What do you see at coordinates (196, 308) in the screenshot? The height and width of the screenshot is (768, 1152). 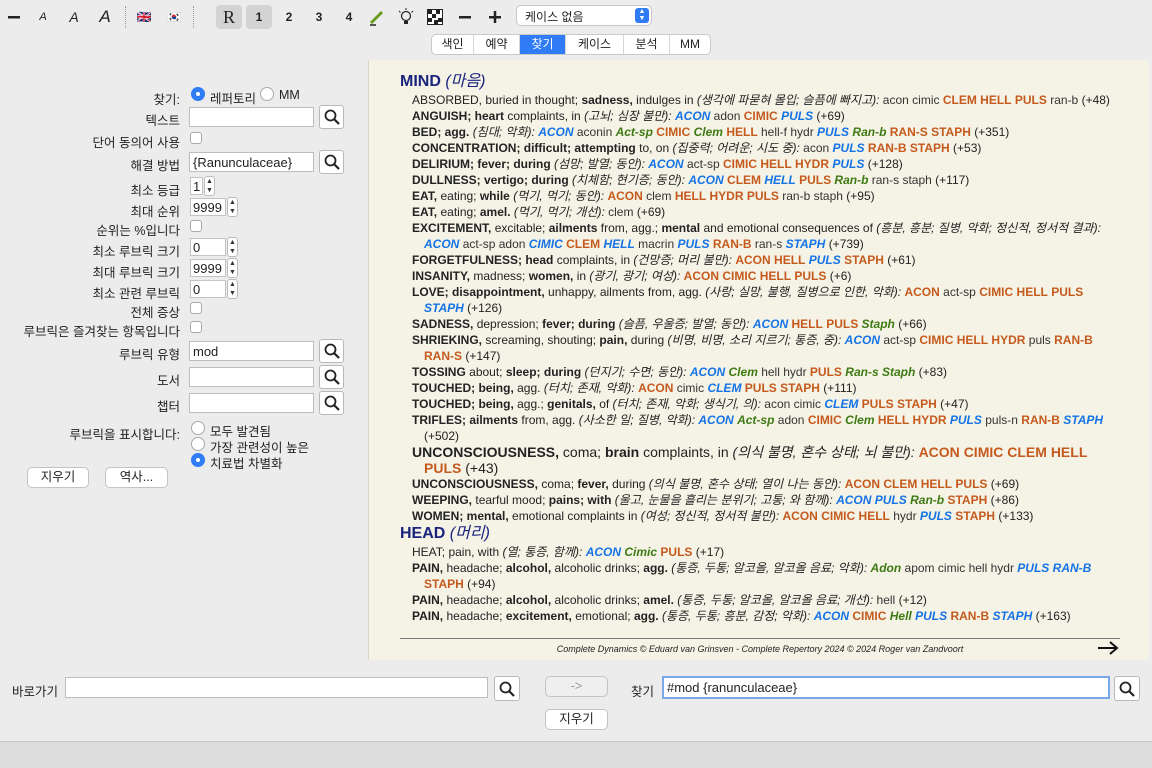 I see `all-symptoms-checkbox` at bounding box center [196, 308].